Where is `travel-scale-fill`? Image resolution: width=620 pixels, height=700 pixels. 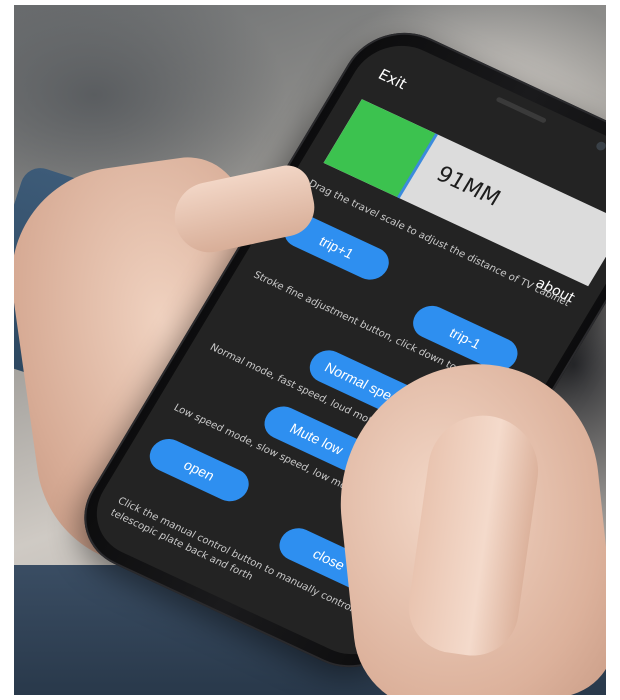
travel-scale-fill is located at coordinates (379, 148).